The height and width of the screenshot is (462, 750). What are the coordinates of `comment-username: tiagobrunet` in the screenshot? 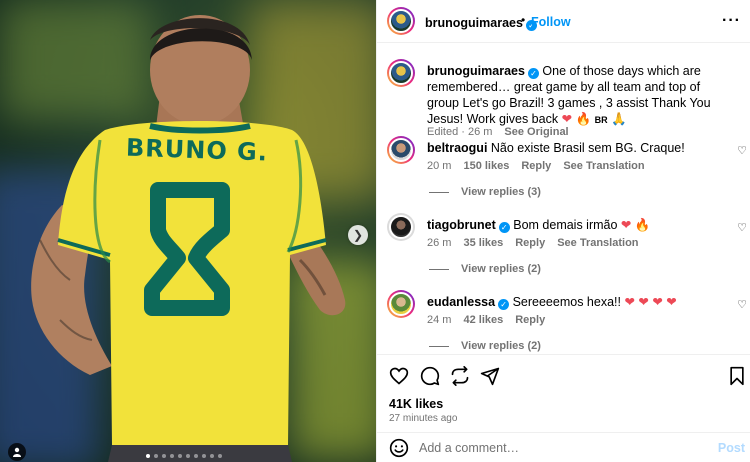 It's located at (461, 225).